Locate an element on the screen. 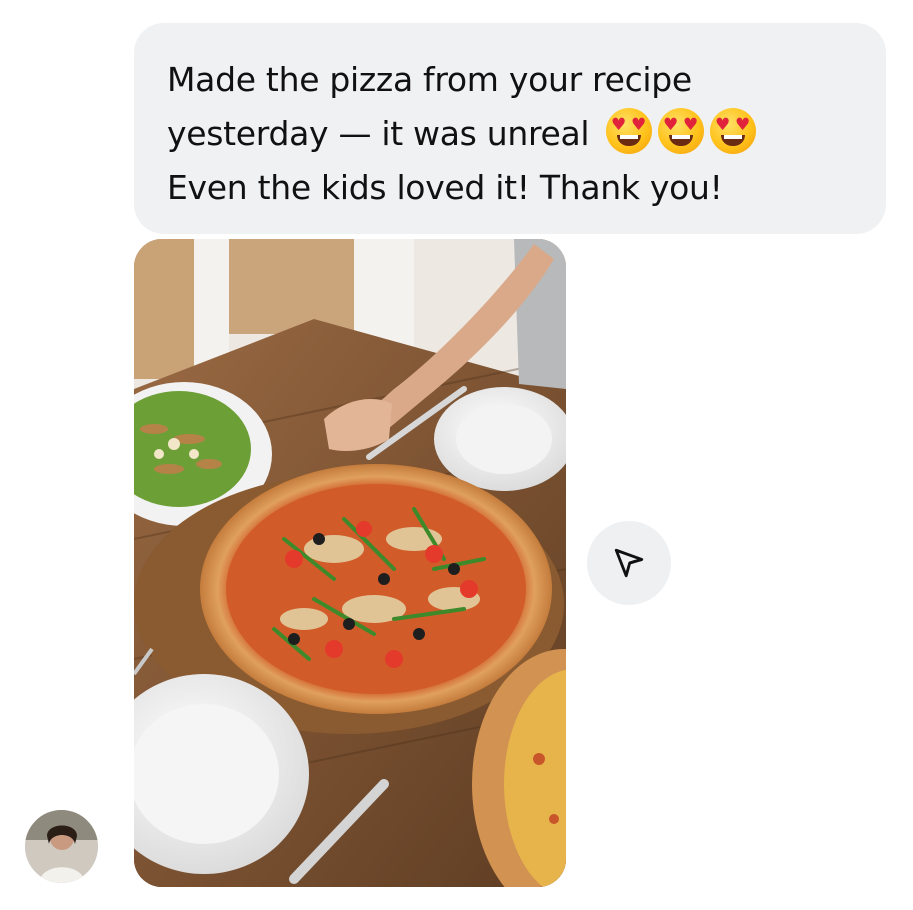 This screenshot has height=910, width=913. message-line-1: Made the pizza from your recipe is located at coordinates (429, 79).